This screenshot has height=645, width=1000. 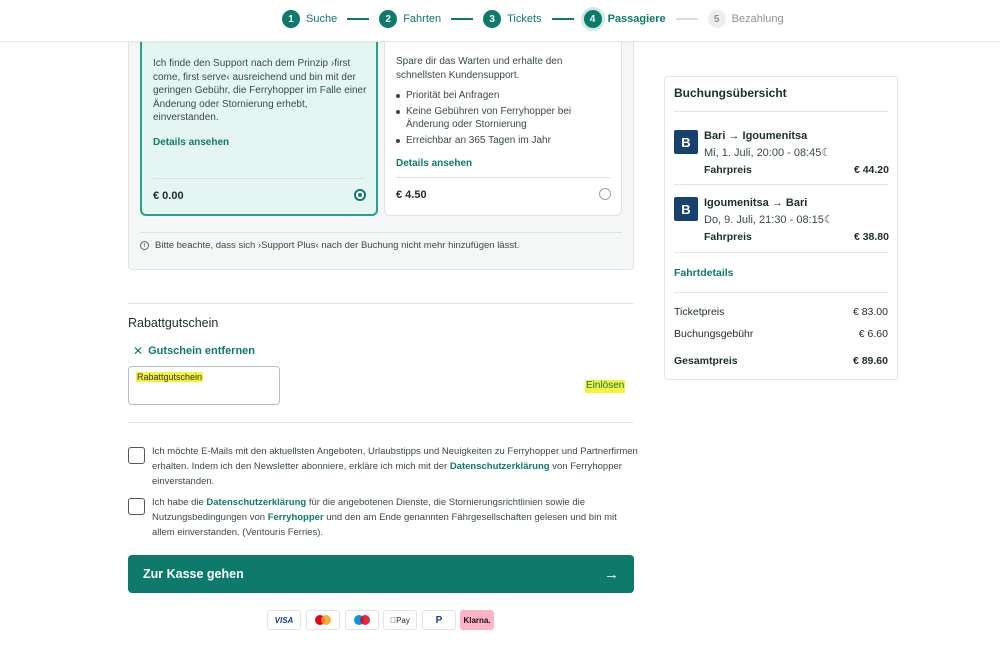 What do you see at coordinates (769, 220) in the screenshot?
I see `trip-time: Do, 9. Juli, 21:30 - 08:15☾` at bounding box center [769, 220].